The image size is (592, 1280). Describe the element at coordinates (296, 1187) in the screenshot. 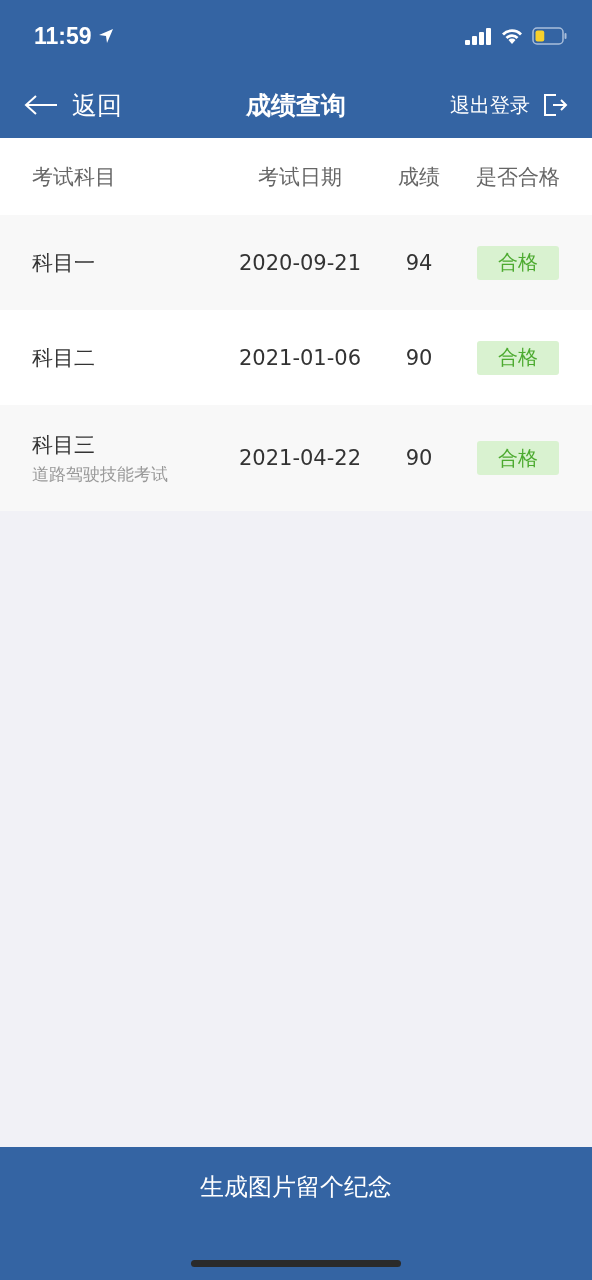

I see `generate-image-button: 生成图片留个纪念` at that location.